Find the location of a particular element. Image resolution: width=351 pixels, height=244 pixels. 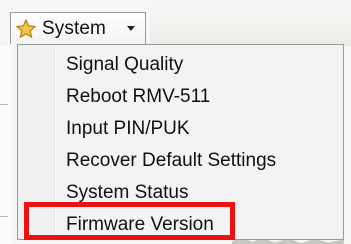

system-menu-button: System is located at coordinates (78, 28).